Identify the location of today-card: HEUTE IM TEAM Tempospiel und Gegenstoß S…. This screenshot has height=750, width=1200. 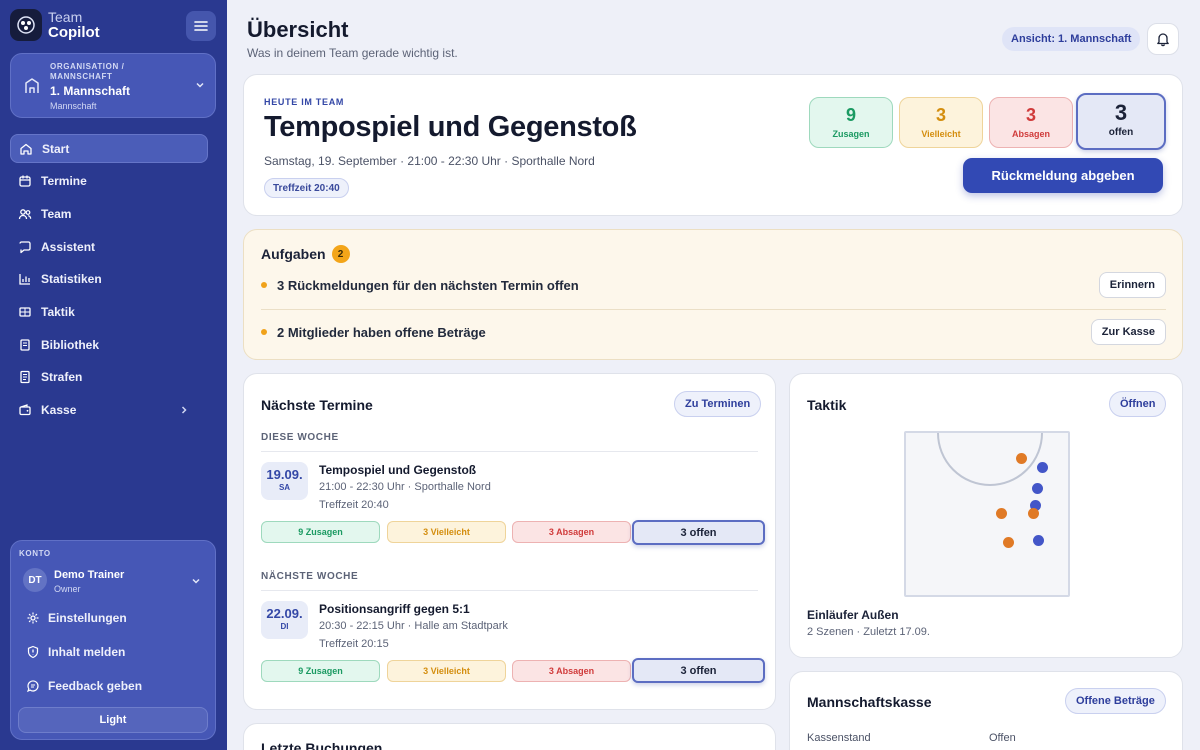
(713, 145).